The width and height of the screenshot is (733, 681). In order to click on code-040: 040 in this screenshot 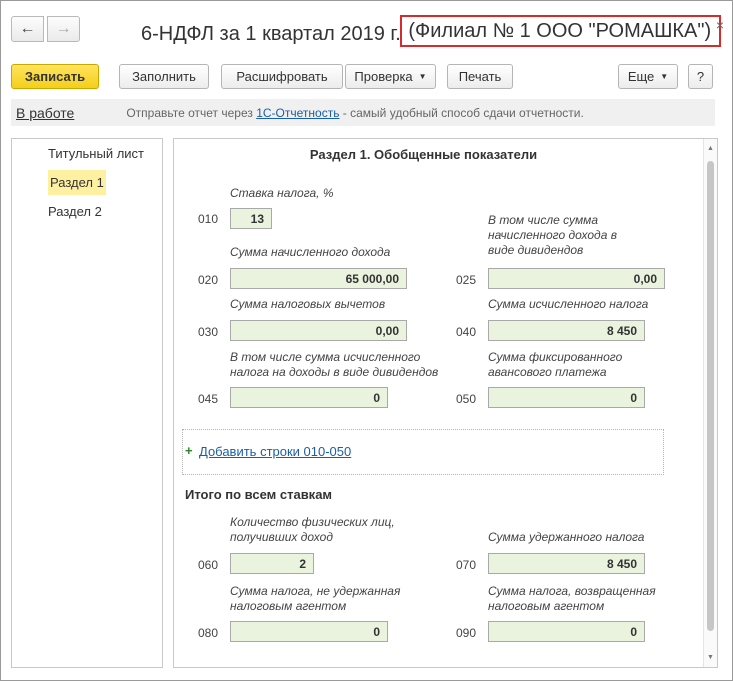, I will do `click(466, 332)`.